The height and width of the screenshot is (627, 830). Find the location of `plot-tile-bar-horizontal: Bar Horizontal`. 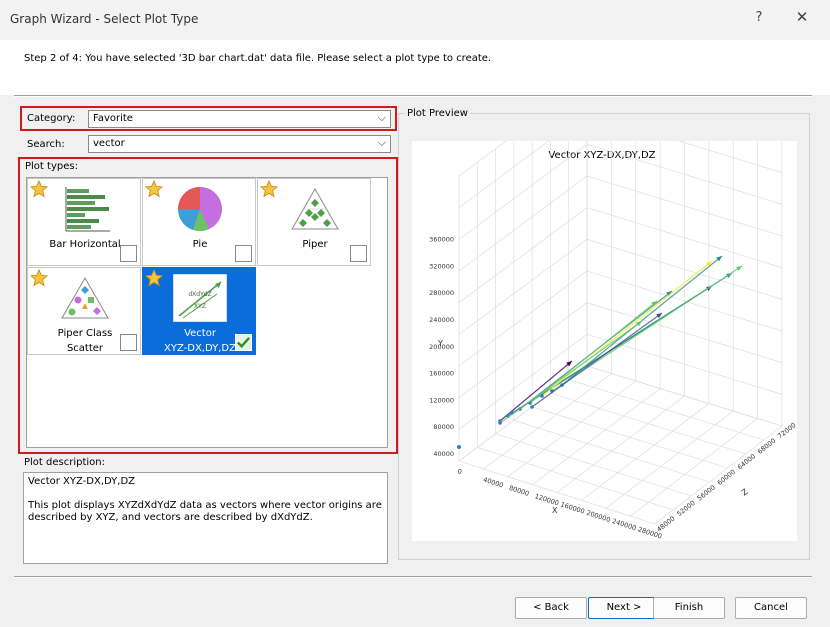

plot-tile-bar-horizontal: Bar Horizontal is located at coordinates (84, 222).